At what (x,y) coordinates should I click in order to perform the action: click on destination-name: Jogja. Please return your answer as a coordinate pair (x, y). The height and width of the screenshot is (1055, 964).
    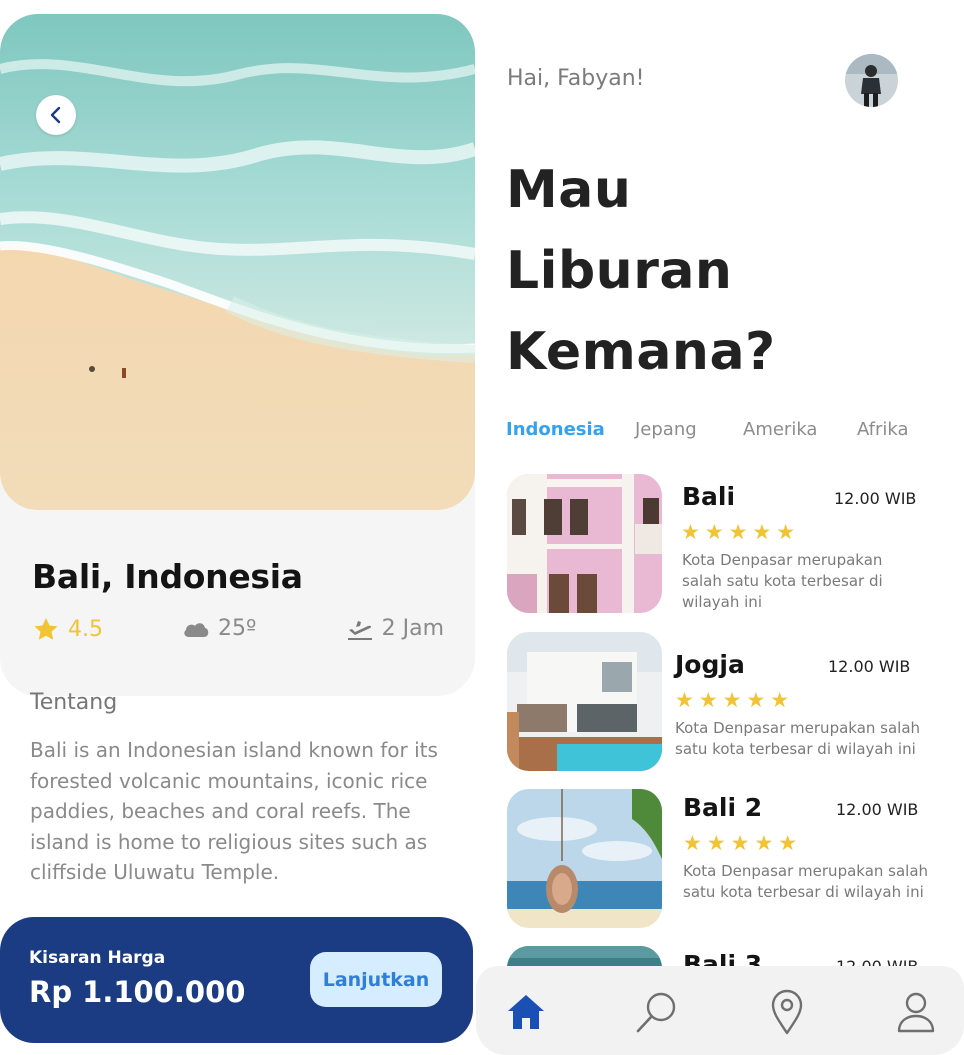
    Looking at the image, I should click on (710, 664).